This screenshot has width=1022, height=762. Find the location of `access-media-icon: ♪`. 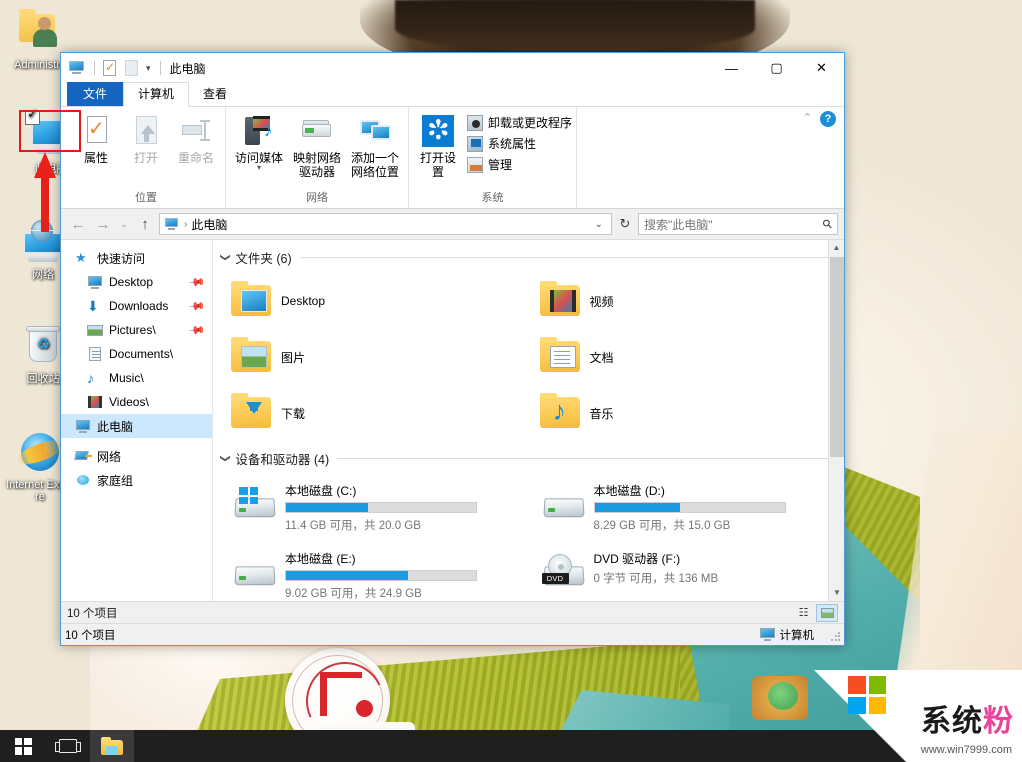

access-media-icon: ♪ is located at coordinates (259, 131).